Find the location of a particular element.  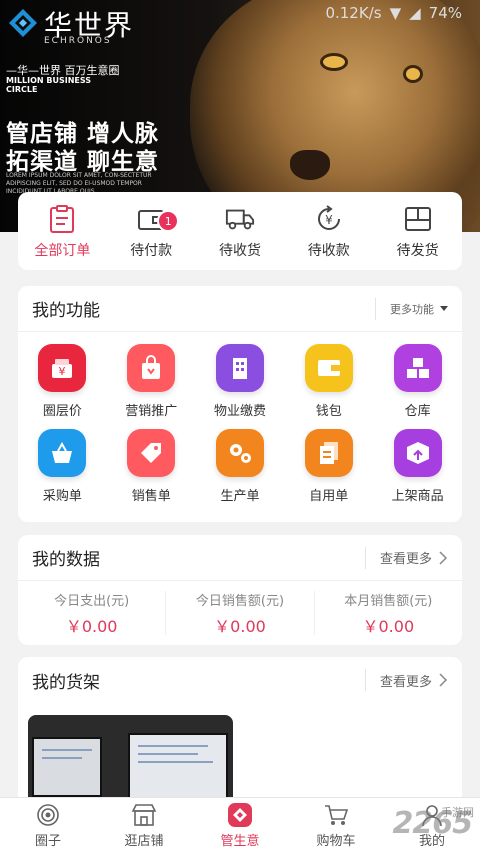

func-label: 仓库 is located at coordinates (417, 411).